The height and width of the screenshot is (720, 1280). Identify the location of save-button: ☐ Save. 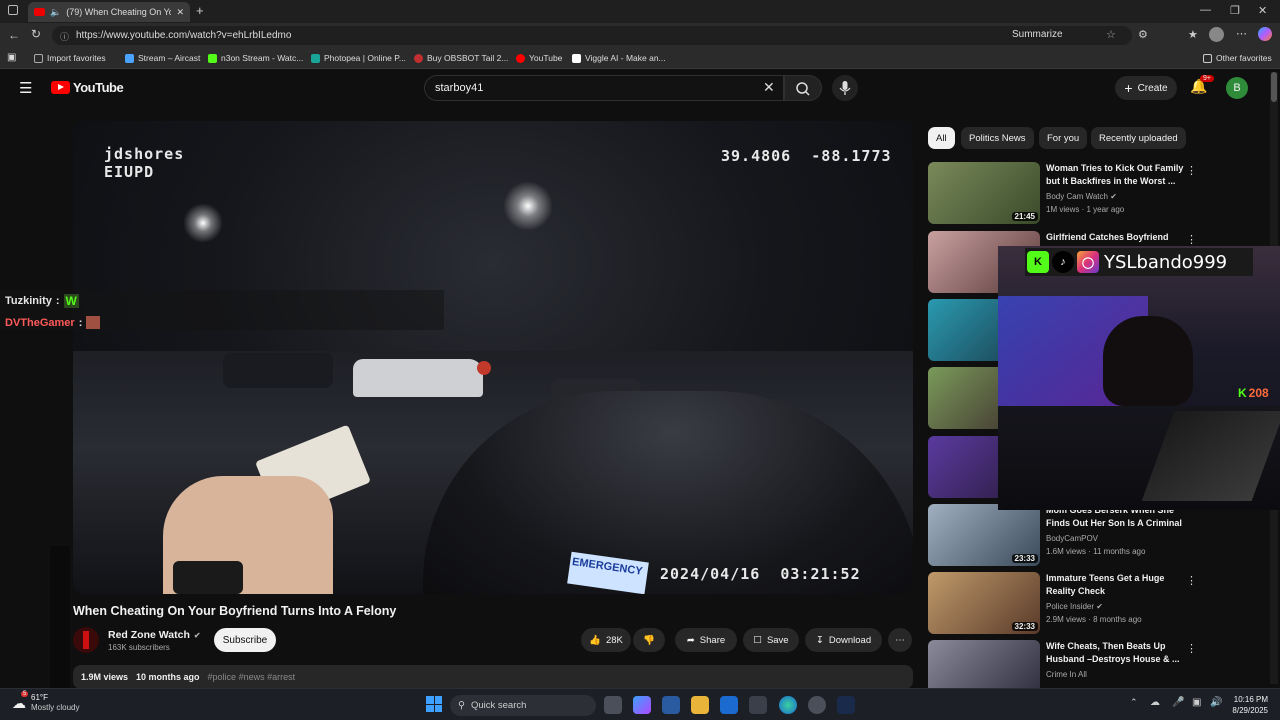
(771, 640).